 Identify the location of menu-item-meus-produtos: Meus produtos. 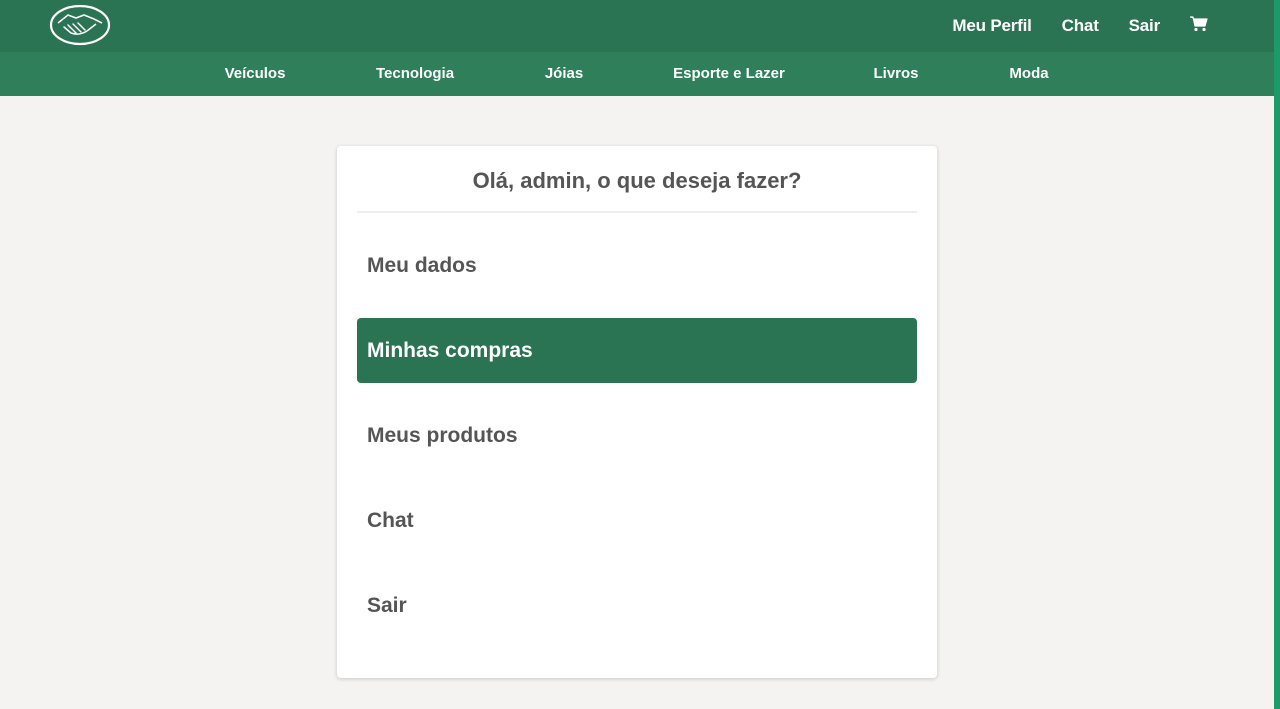
(637, 435).